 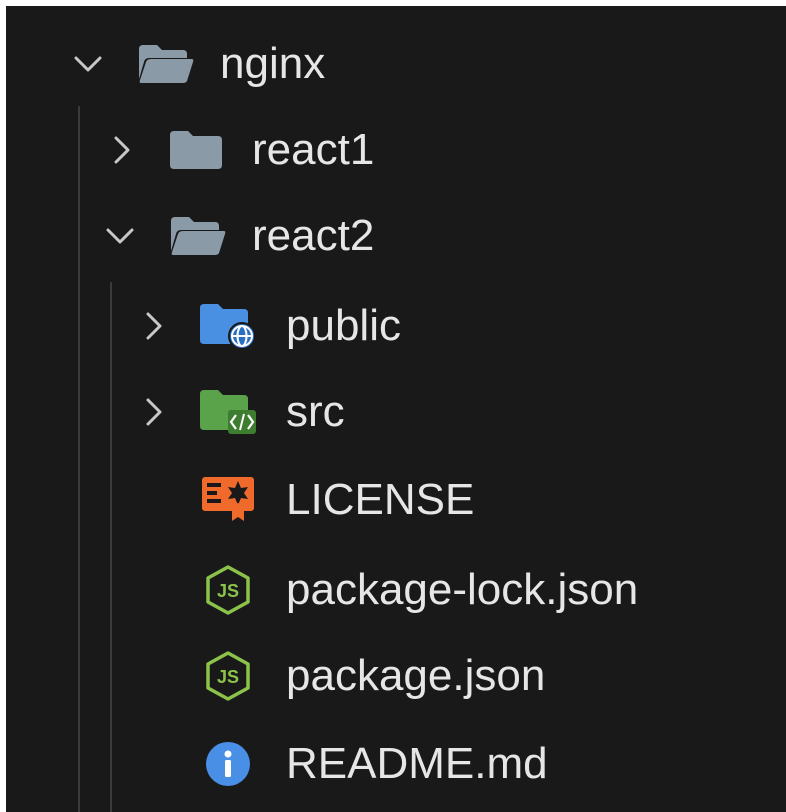 What do you see at coordinates (462, 589) in the screenshot?
I see `tree-item-label: package-lock.json` at bounding box center [462, 589].